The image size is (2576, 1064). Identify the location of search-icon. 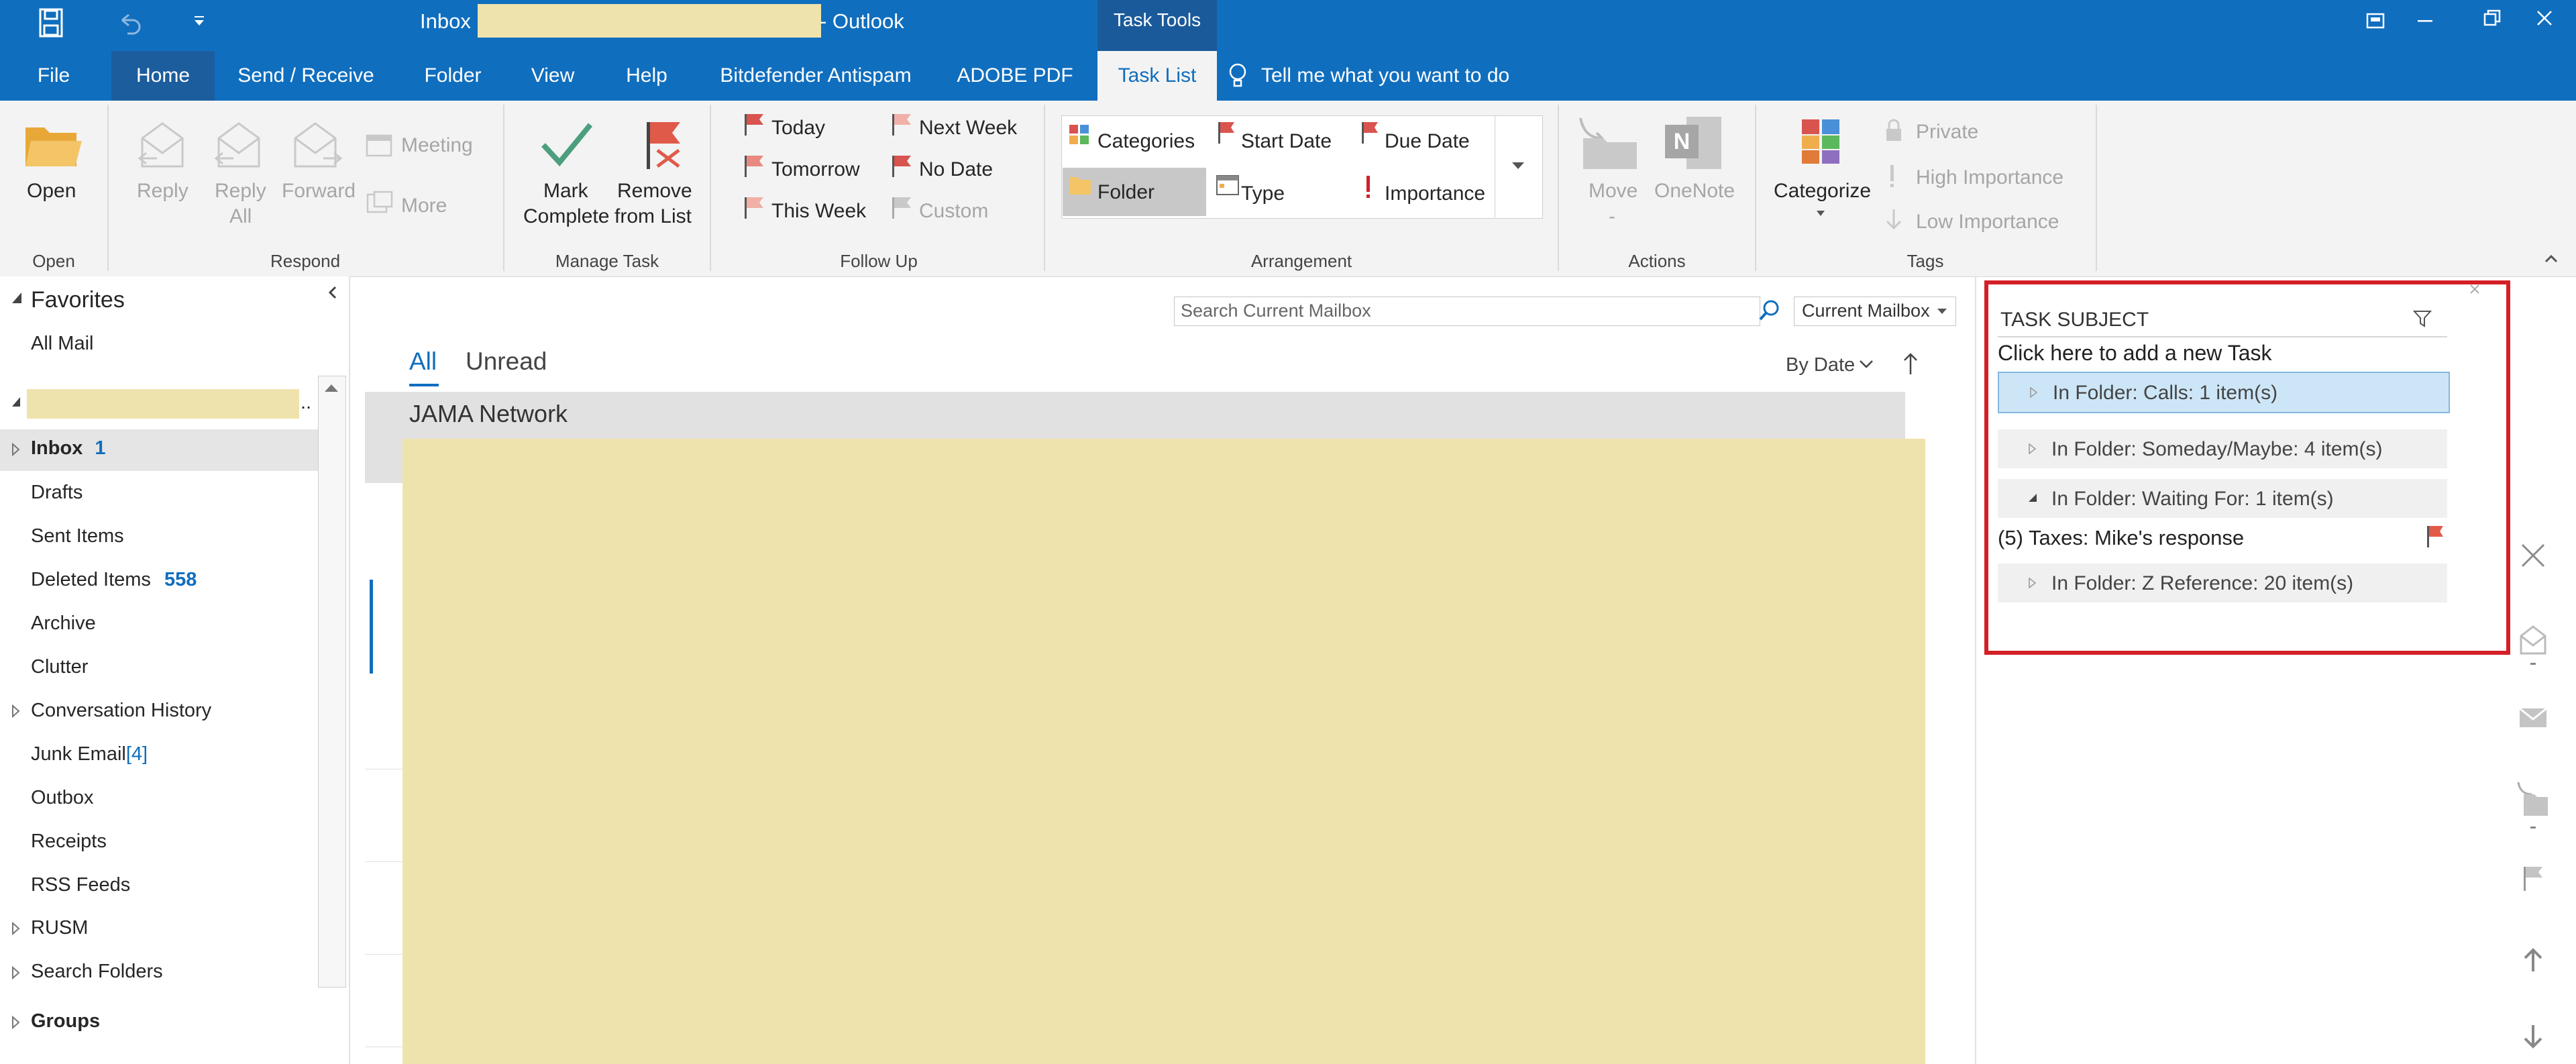
(1770, 310).